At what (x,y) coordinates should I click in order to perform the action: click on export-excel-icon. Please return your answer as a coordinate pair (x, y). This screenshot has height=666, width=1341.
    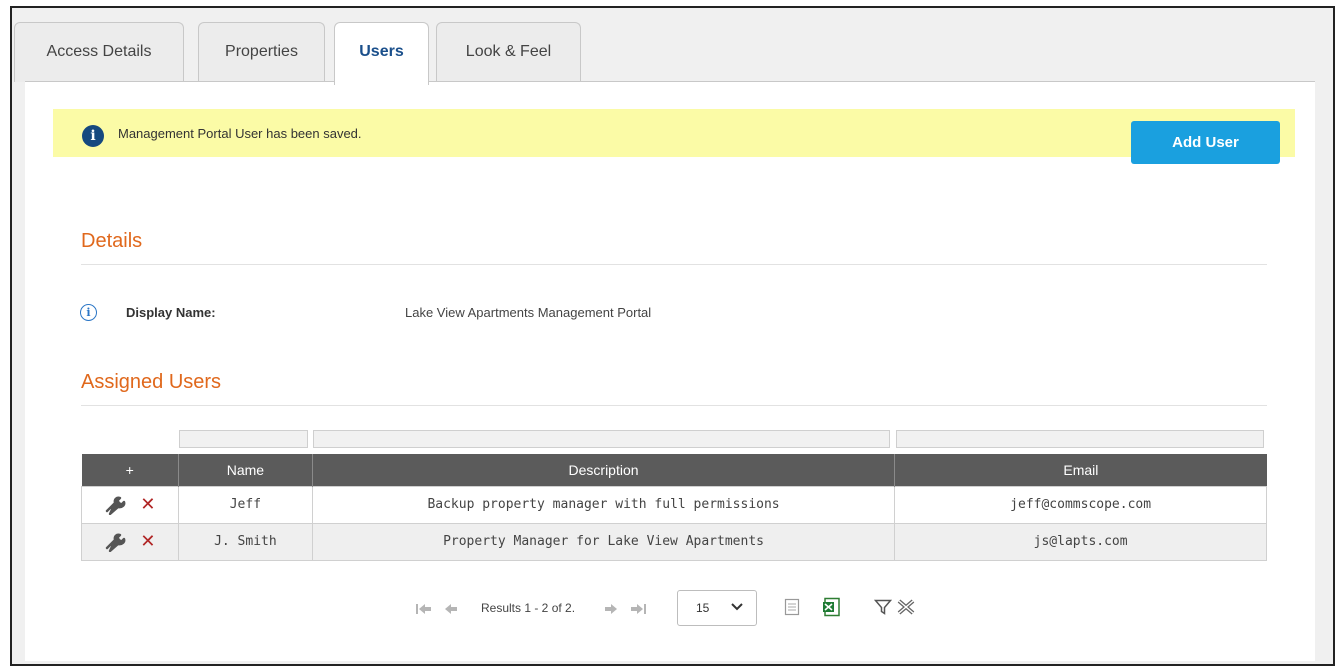
    Looking at the image, I should click on (832, 607).